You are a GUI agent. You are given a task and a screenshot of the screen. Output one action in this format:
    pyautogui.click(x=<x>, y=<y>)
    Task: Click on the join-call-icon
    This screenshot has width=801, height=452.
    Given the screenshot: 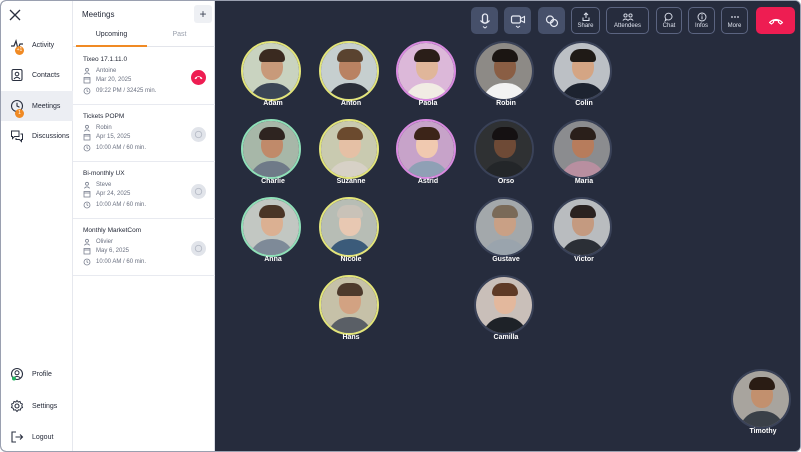 What is the action you would take?
    pyautogui.click(x=198, y=191)
    